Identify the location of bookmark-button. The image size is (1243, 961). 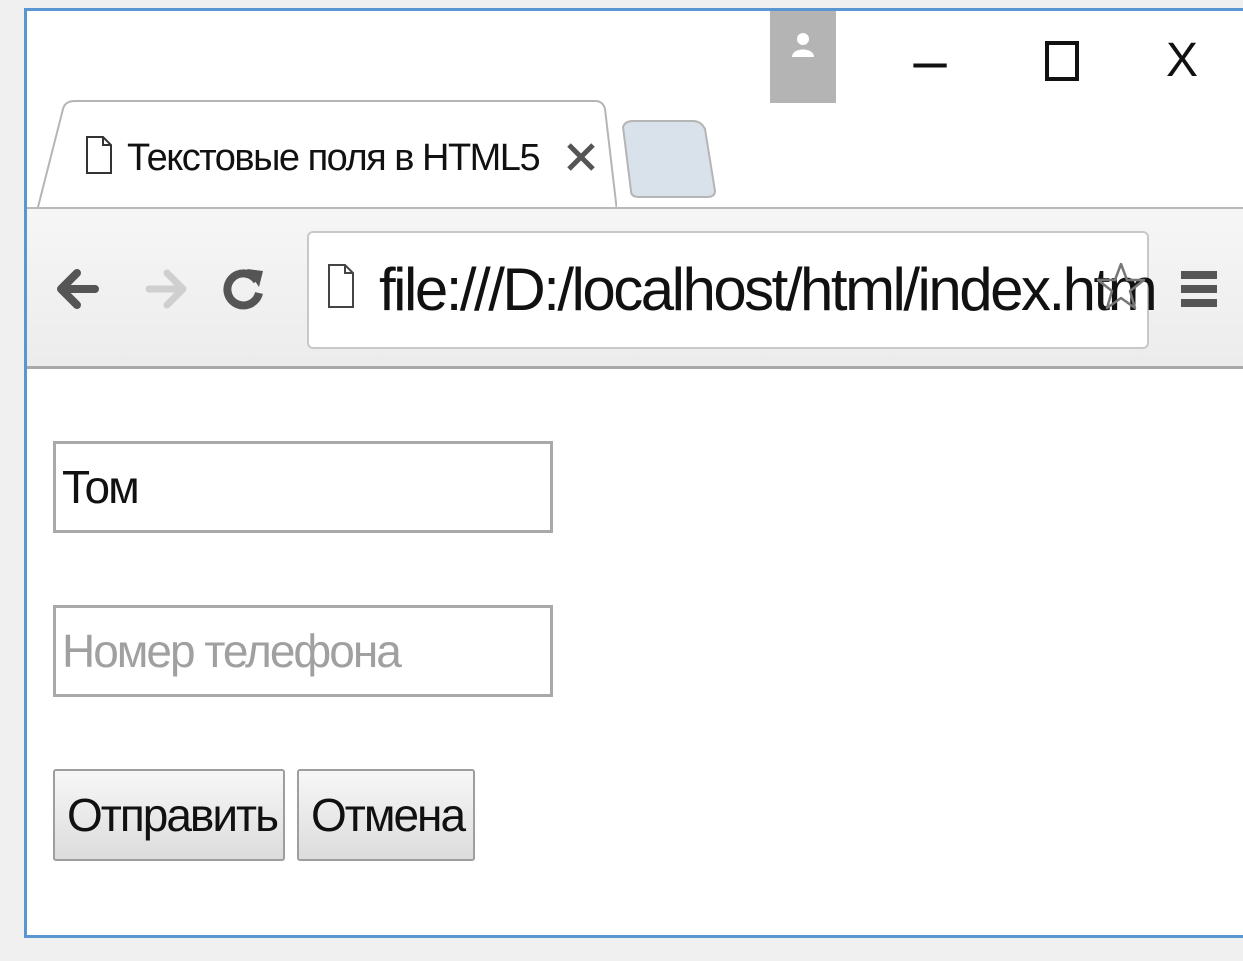
(1121, 287).